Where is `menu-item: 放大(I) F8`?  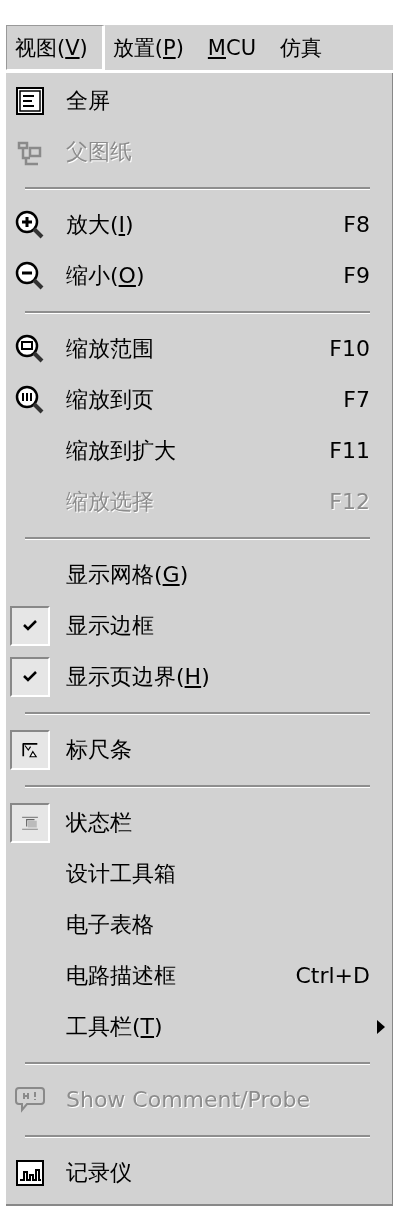 menu-item: 放大(I) F8 is located at coordinates (199, 224).